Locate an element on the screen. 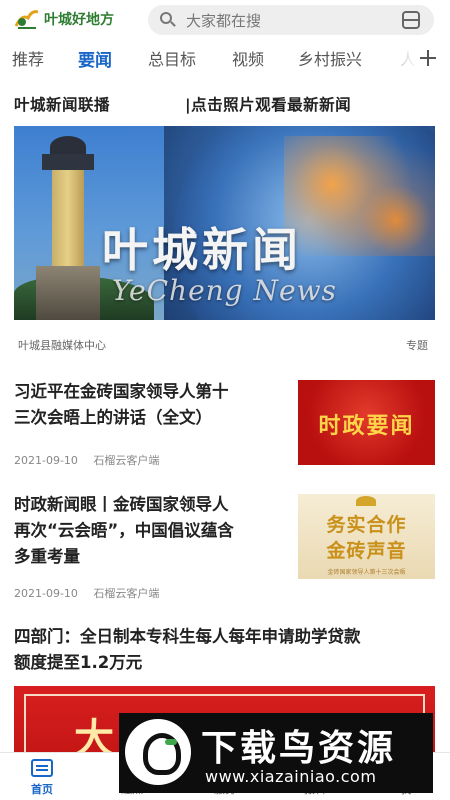 The width and height of the screenshot is (450, 800). emblem-icon is located at coordinates (366, 501).